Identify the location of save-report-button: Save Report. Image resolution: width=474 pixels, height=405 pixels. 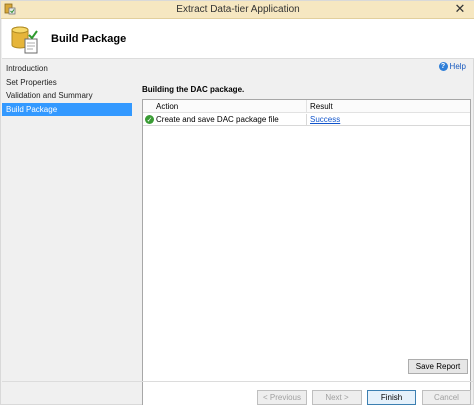
(438, 366).